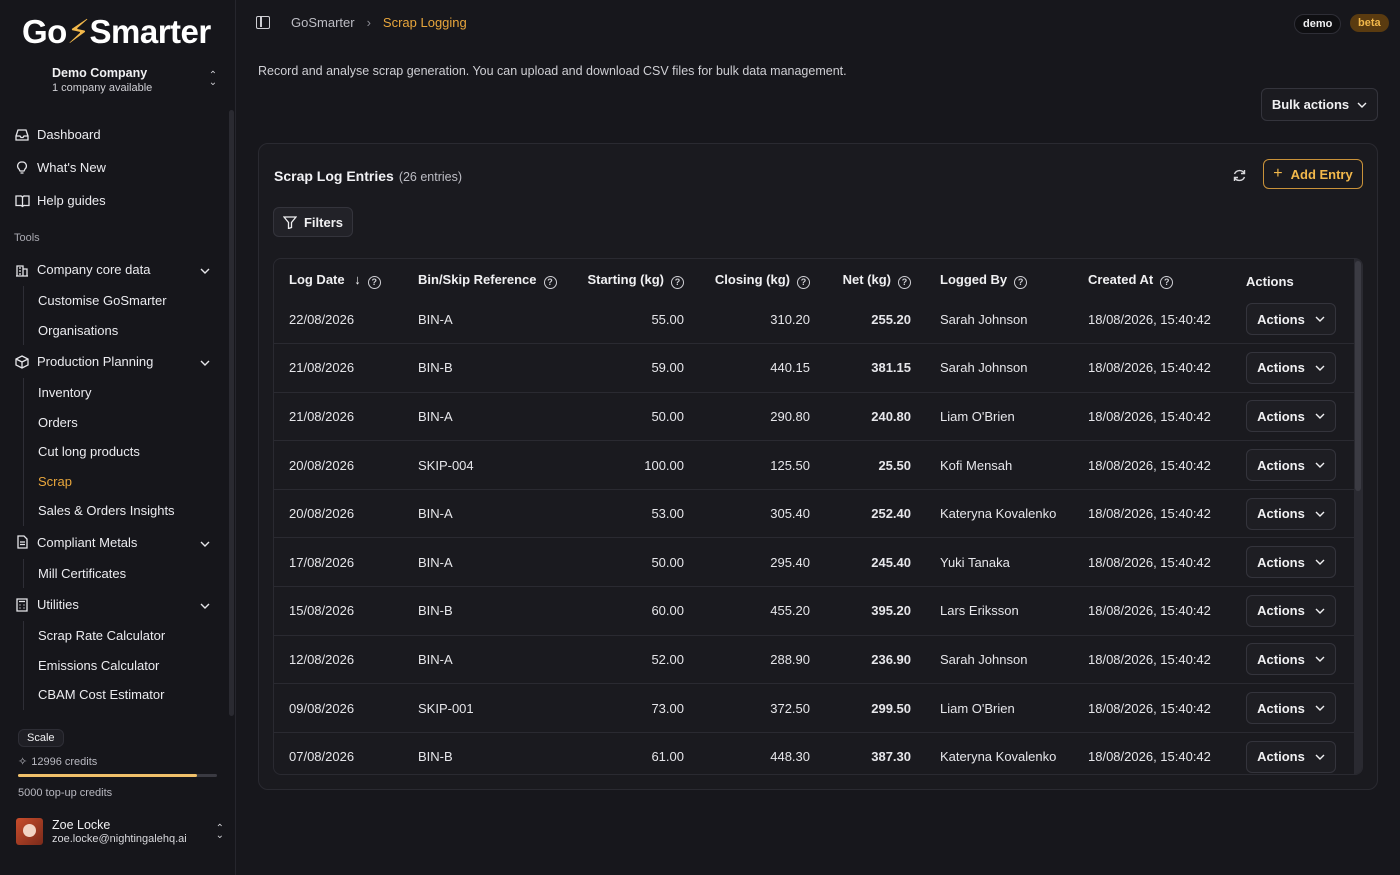 This screenshot has width=1400, height=875. I want to click on cell-closing: 295.40, so click(747, 562).